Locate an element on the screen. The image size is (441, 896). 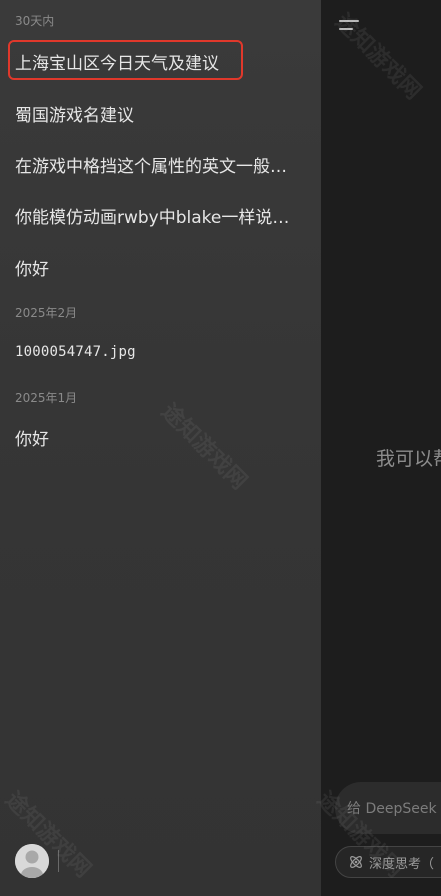
text-cursor is located at coordinates (58, 861).